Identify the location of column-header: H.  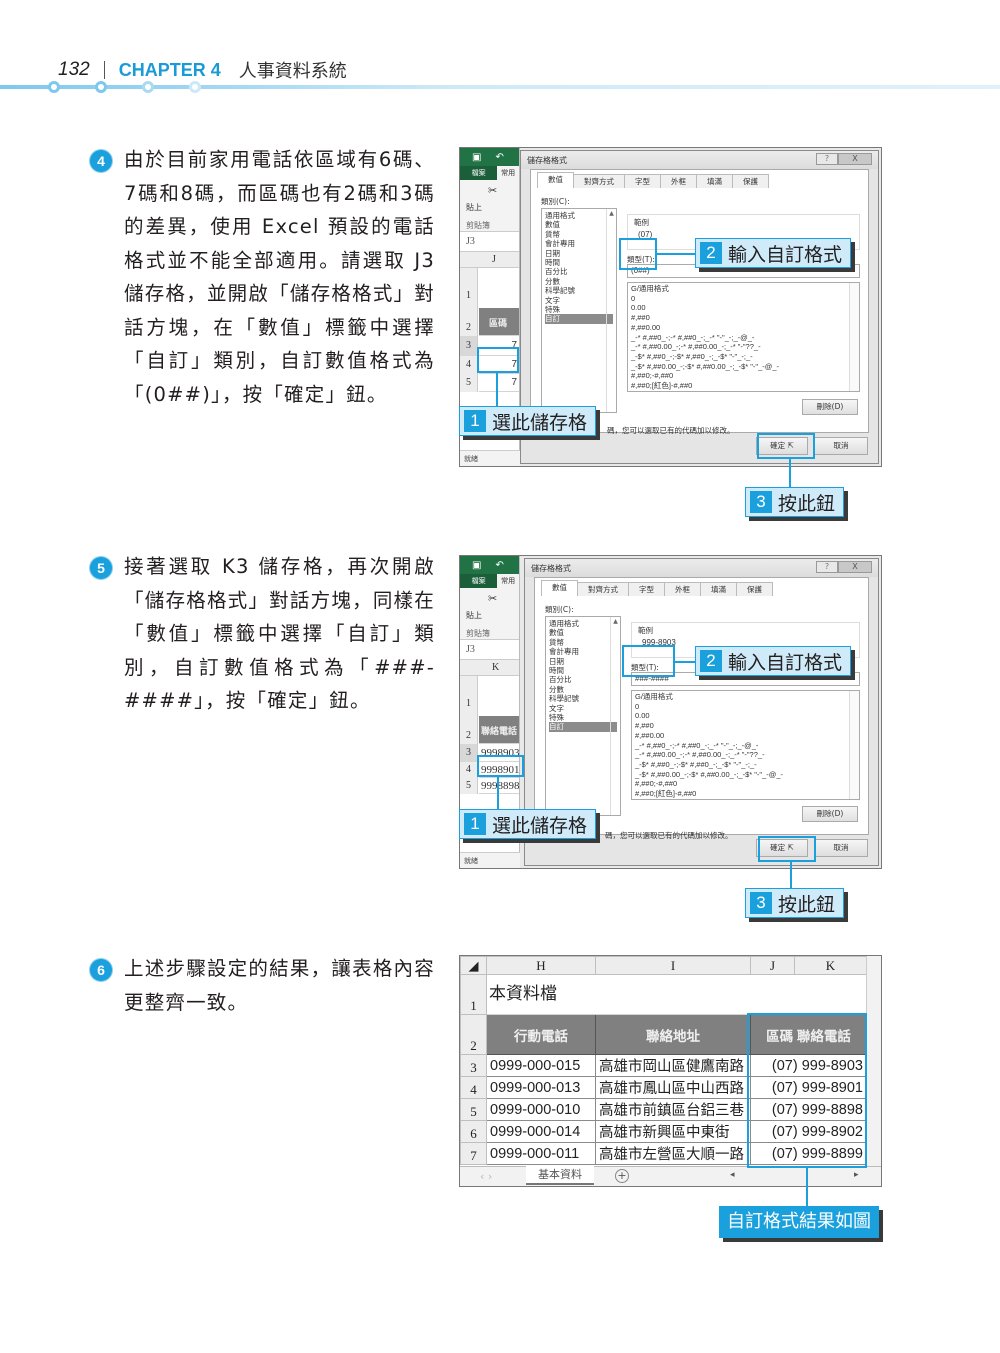
(541, 965).